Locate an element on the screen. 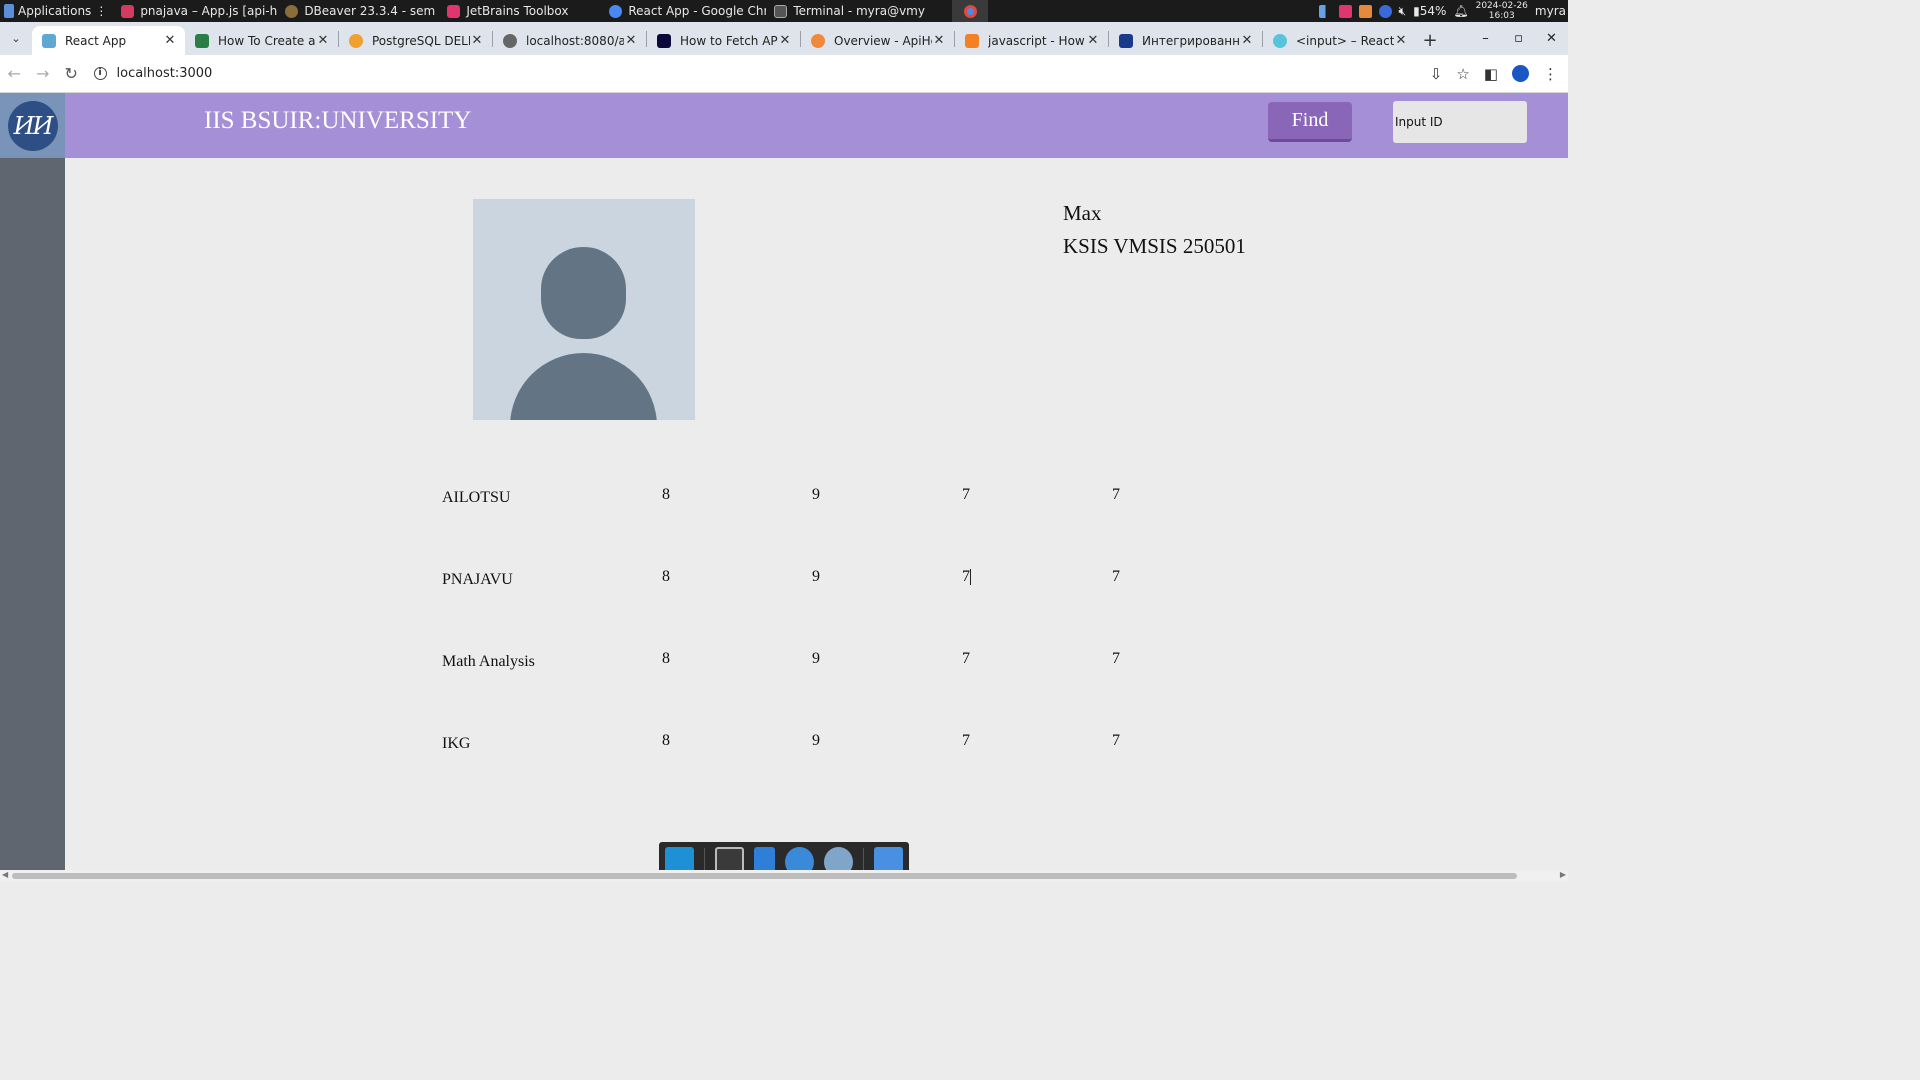 The image size is (1920, 1080). jetbrains-icon is located at coordinates (454, 11).